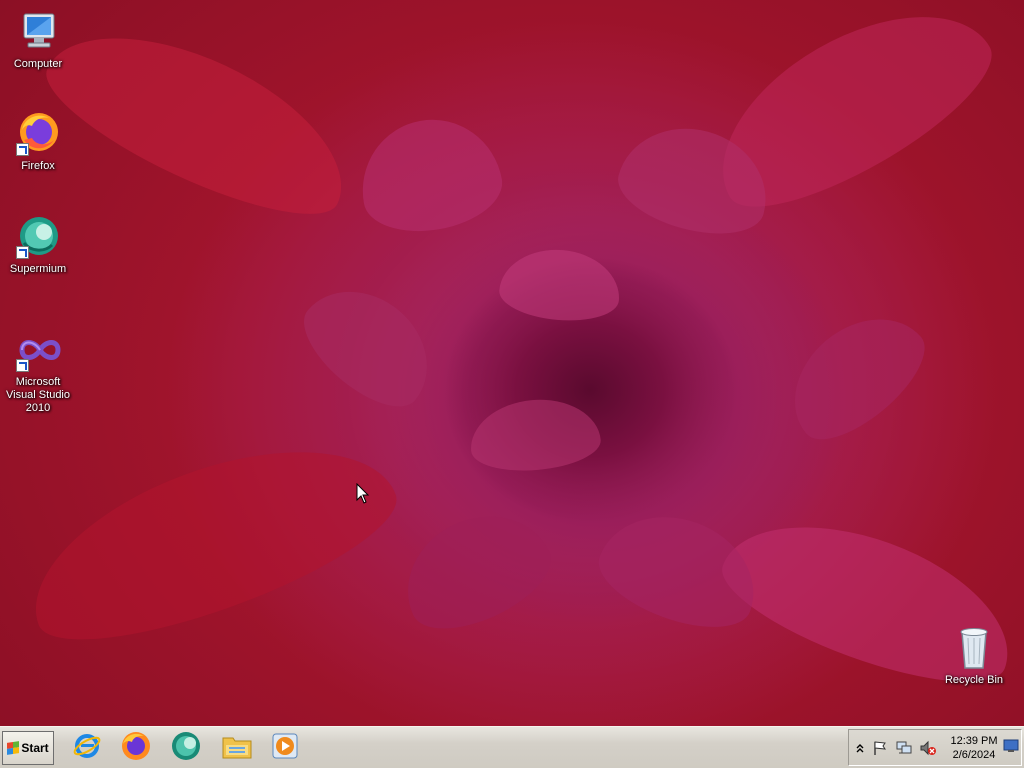 The image size is (1024, 768). What do you see at coordinates (928, 748) in the screenshot?
I see `volume-muted-icon` at bounding box center [928, 748].